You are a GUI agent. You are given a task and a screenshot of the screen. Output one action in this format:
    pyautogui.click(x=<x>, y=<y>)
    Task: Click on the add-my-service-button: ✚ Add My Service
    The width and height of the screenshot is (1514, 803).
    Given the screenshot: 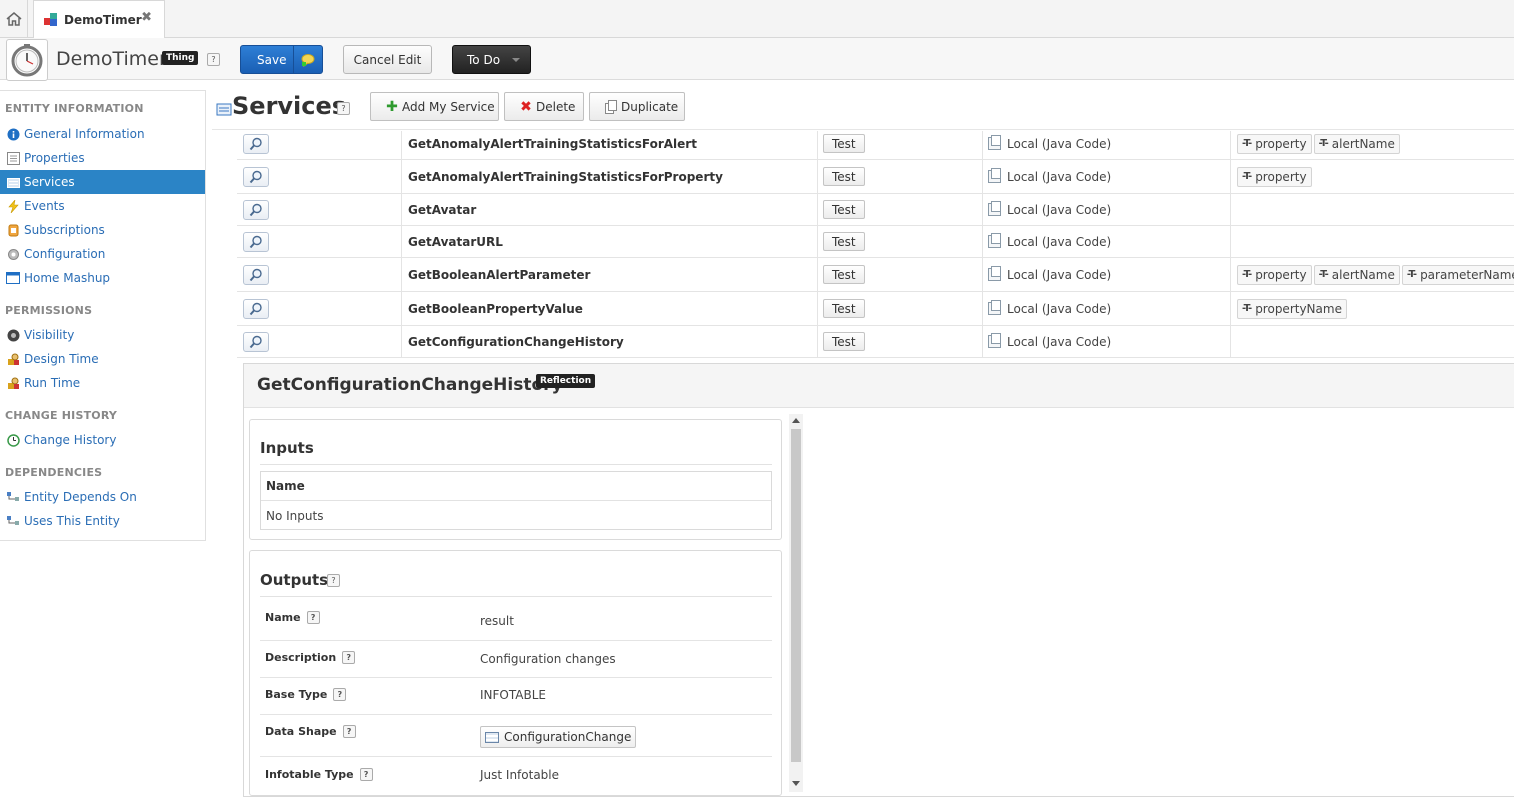 What is the action you would take?
    pyautogui.click(x=434, y=106)
    